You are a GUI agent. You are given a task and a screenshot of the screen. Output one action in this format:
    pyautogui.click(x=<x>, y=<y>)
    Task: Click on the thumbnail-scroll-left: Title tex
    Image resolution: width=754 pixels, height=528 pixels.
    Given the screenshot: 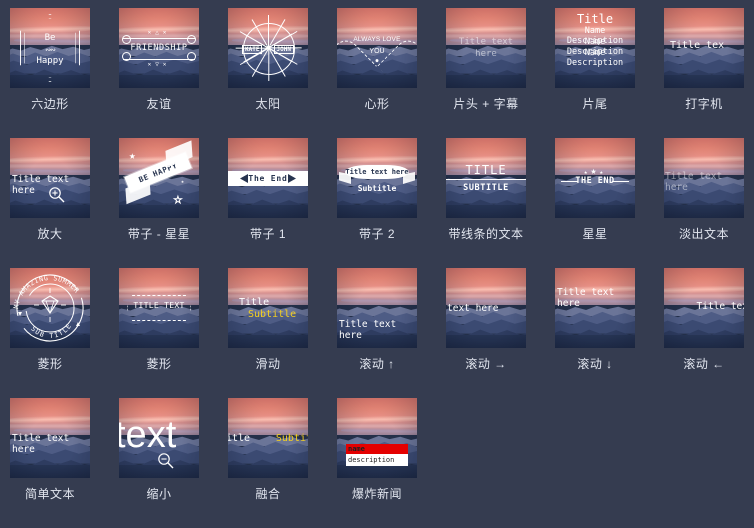 What is the action you would take?
    pyautogui.click(x=704, y=308)
    